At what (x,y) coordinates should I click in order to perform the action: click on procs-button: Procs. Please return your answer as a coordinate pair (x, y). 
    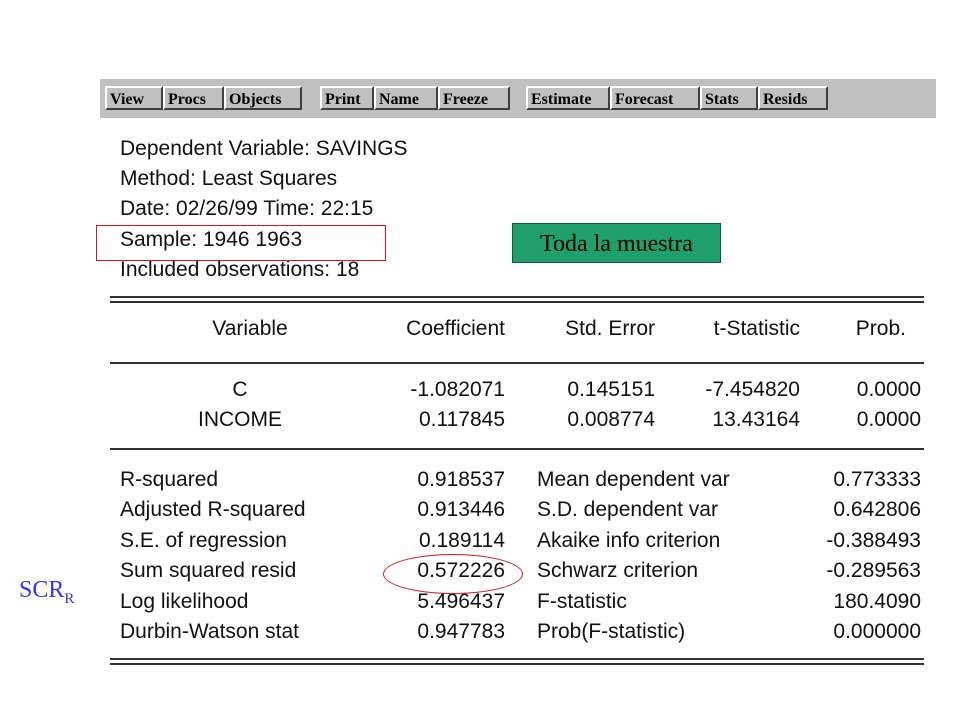
    Looking at the image, I should click on (193, 98).